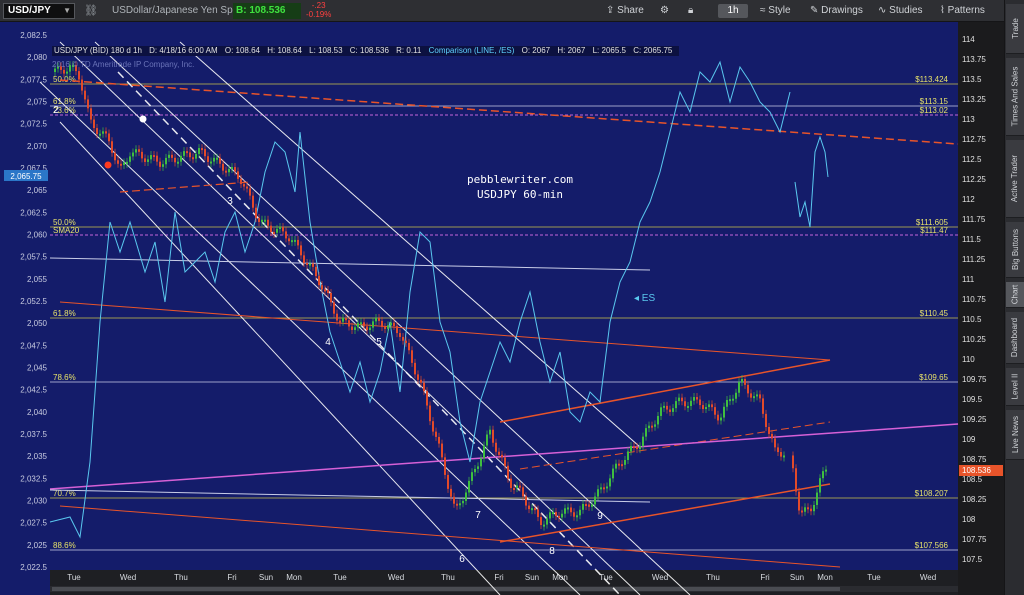 The width and height of the screenshot is (1024, 595). What do you see at coordinates (478, 515) in the screenshot?
I see `wave-label: 7` at bounding box center [478, 515].